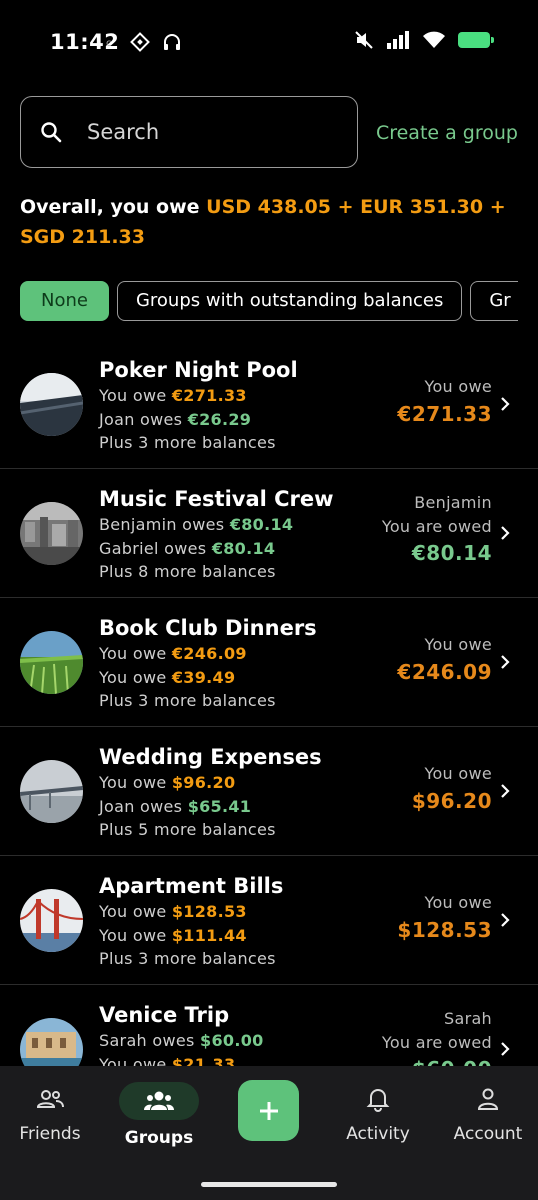  I want to click on plus-icon, so click(268, 1110).